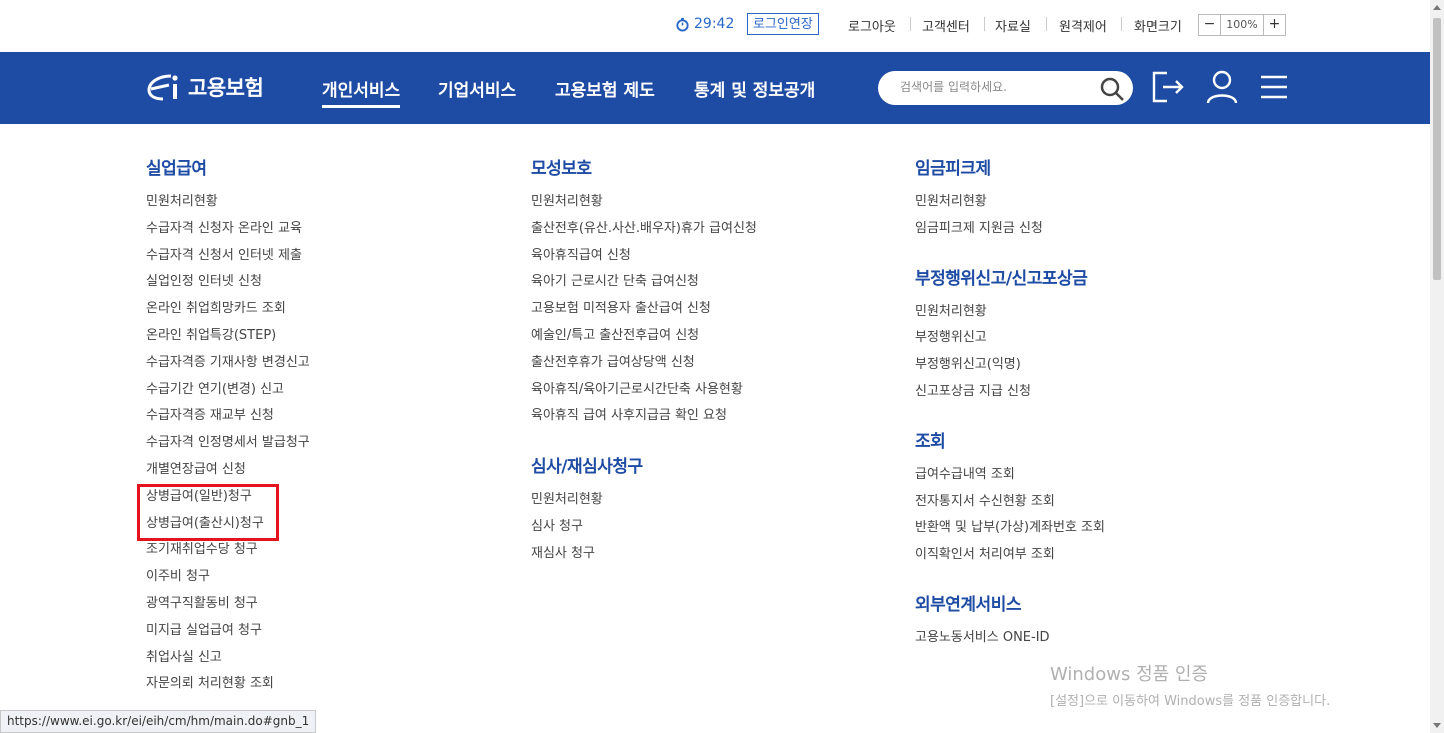 Image resolution: width=1444 pixels, height=733 pixels. Describe the element at coordinates (872, 25) in the screenshot. I see `logout-link: 로그아웃` at that location.